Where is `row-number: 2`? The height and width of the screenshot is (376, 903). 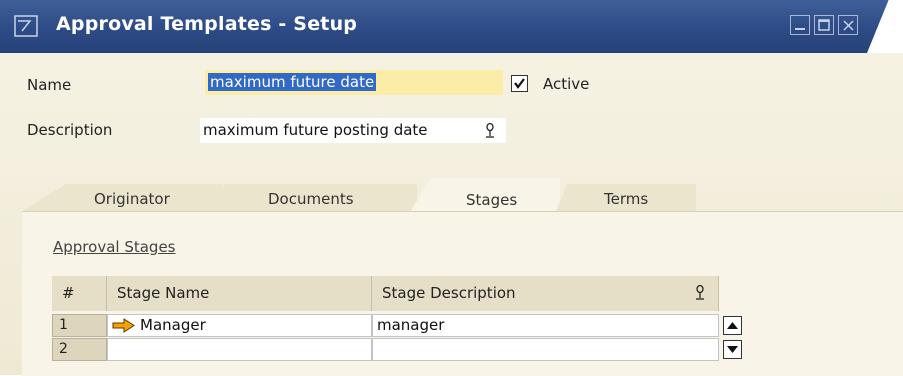
row-number: 2 is located at coordinates (79, 349).